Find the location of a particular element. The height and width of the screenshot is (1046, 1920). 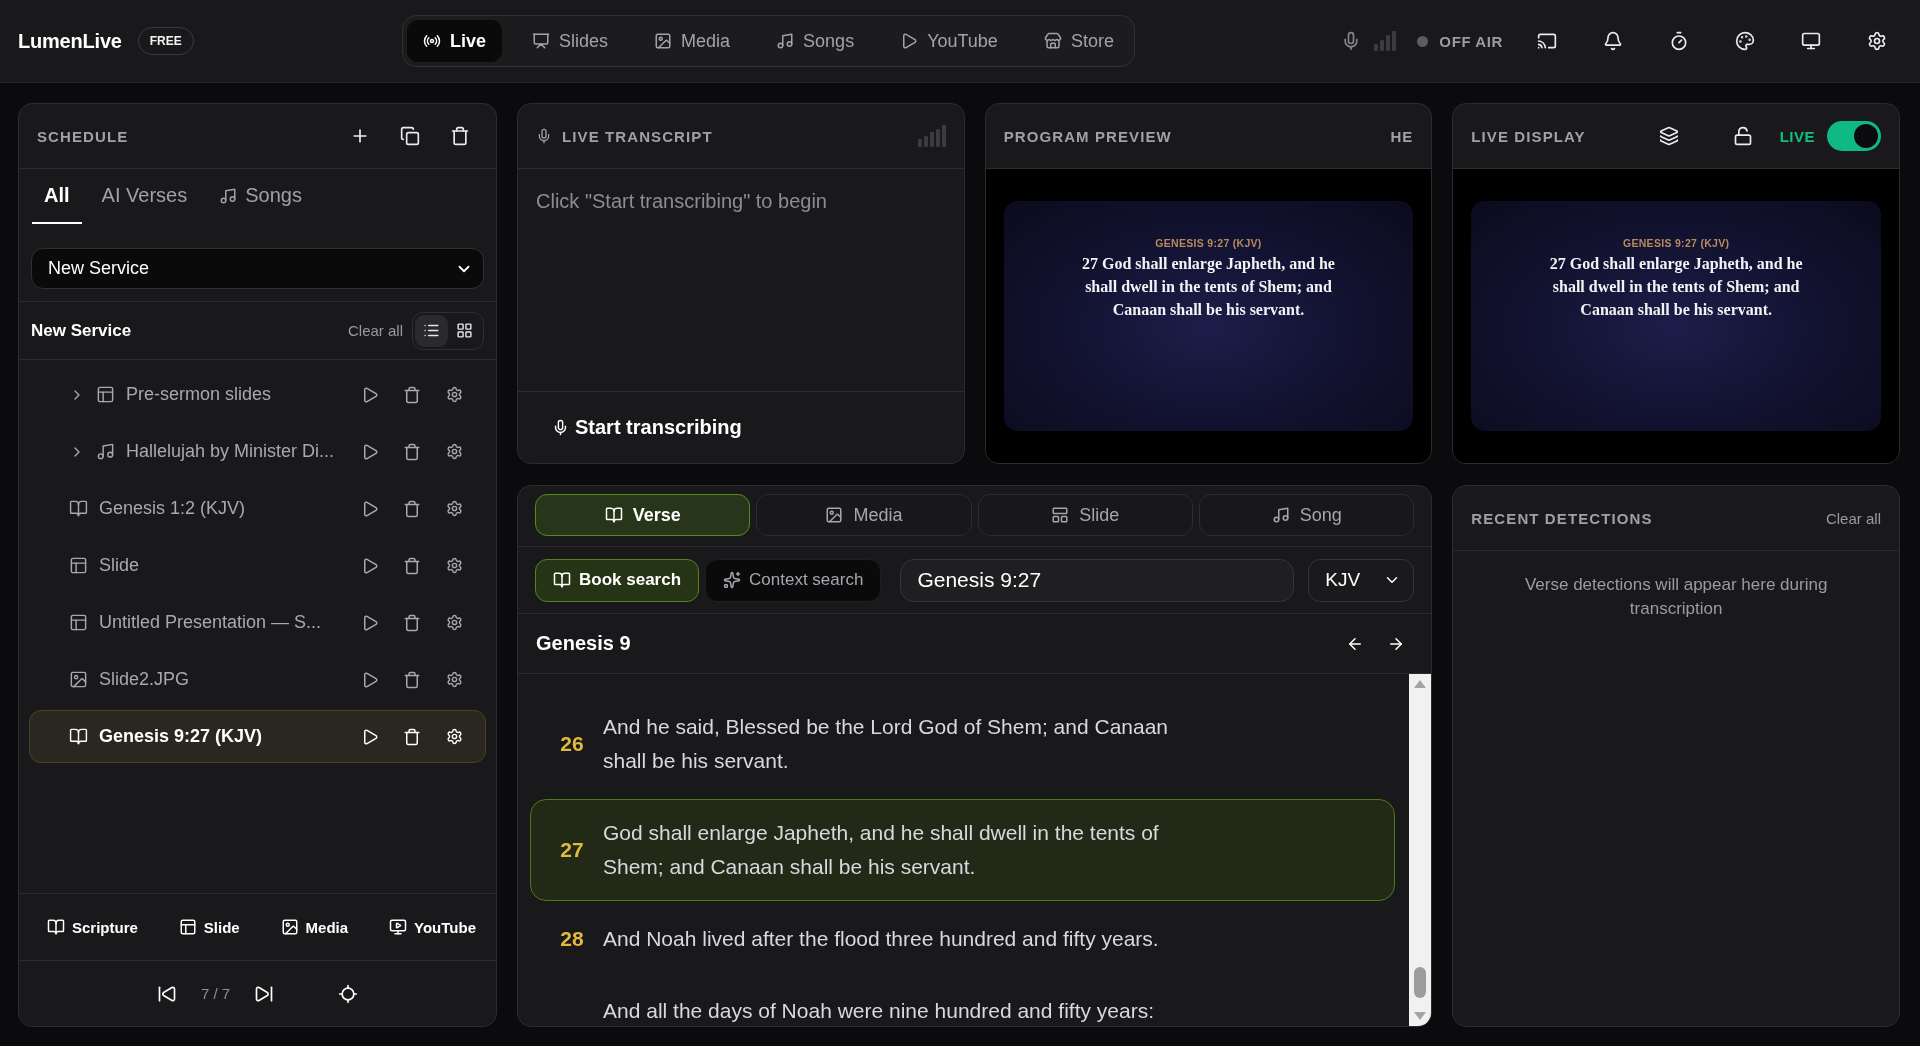

palette-icon is located at coordinates (1745, 41).